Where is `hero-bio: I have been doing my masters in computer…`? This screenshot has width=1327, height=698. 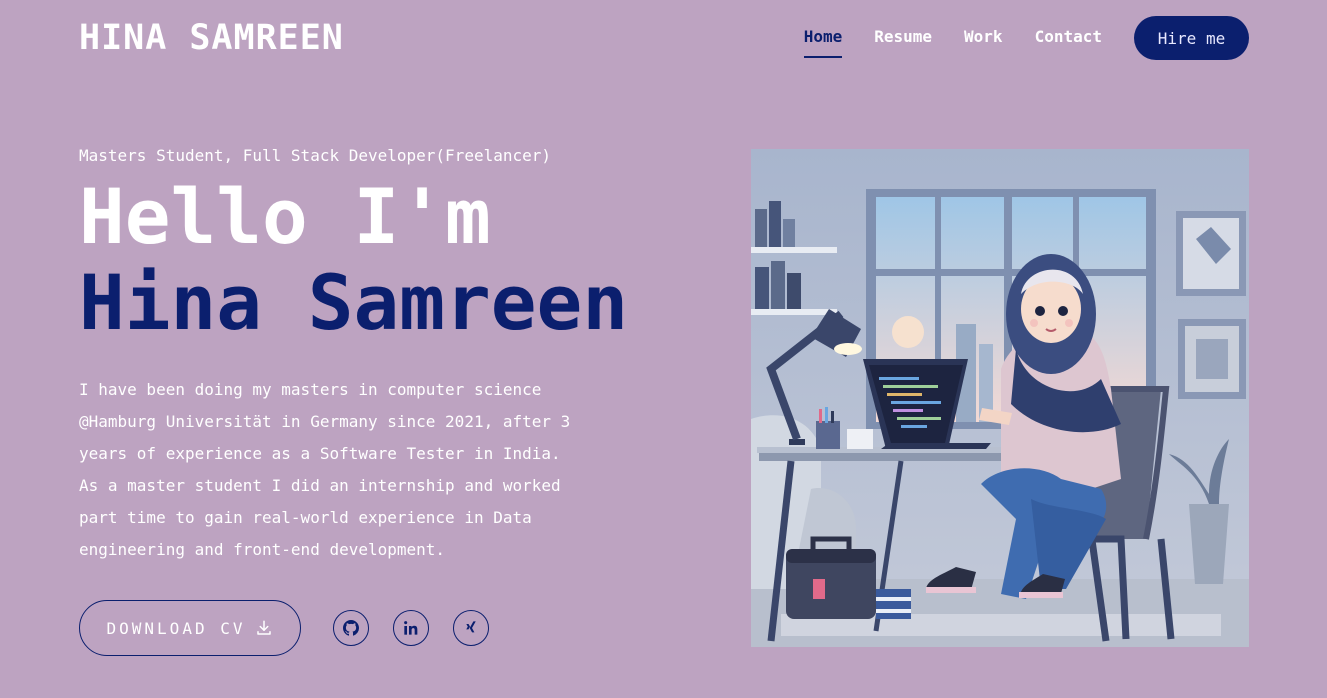
hero-bio: I have been doing my masters in computer… is located at coordinates (325, 469).